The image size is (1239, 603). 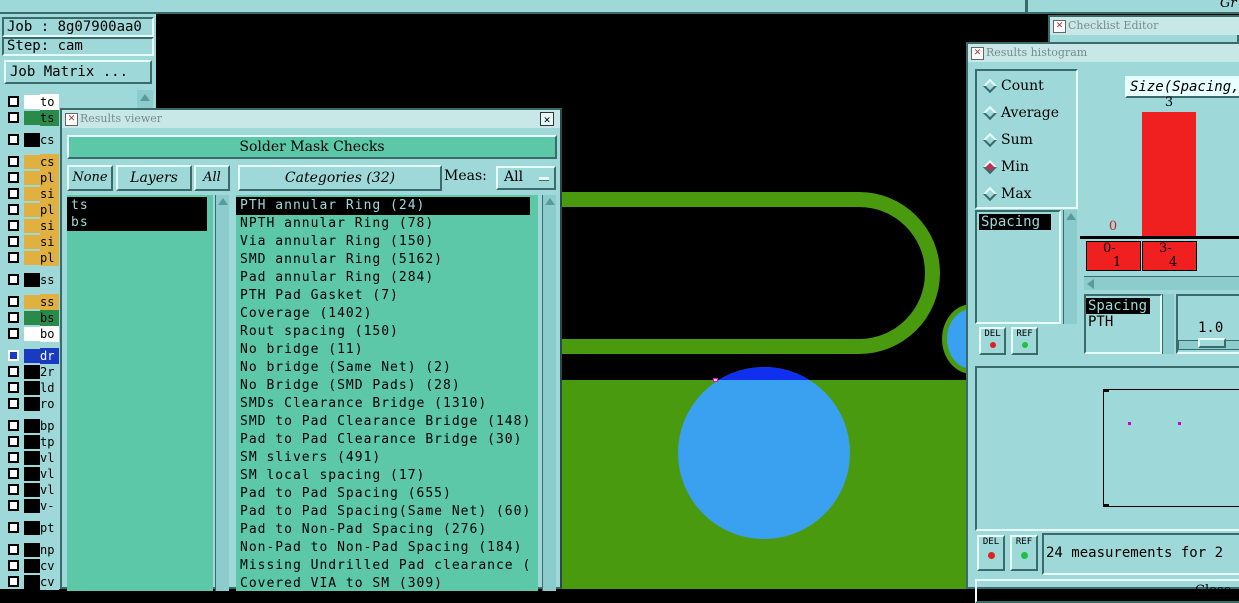 I want to click on histogram-hscroll, so click(x=1161, y=283).